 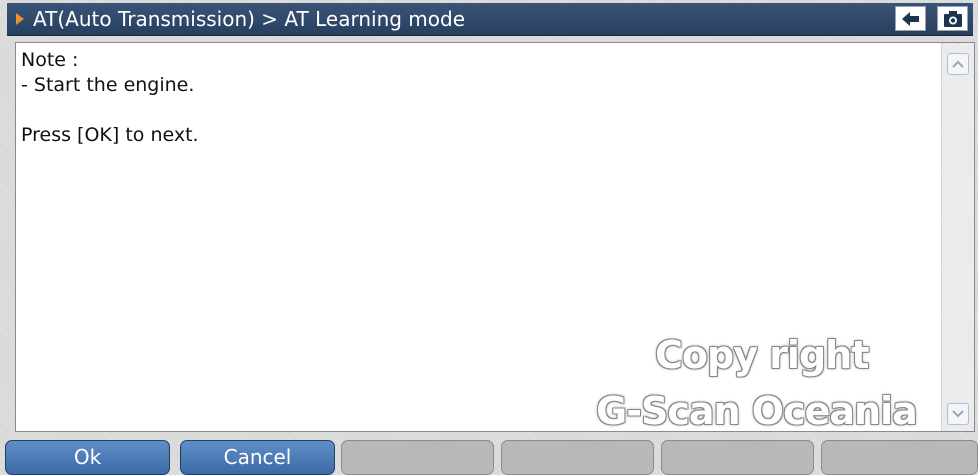 What do you see at coordinates (957, 237) in the screenshot?
I see `vertical-scrollbar` at bounding box center [957, 237].